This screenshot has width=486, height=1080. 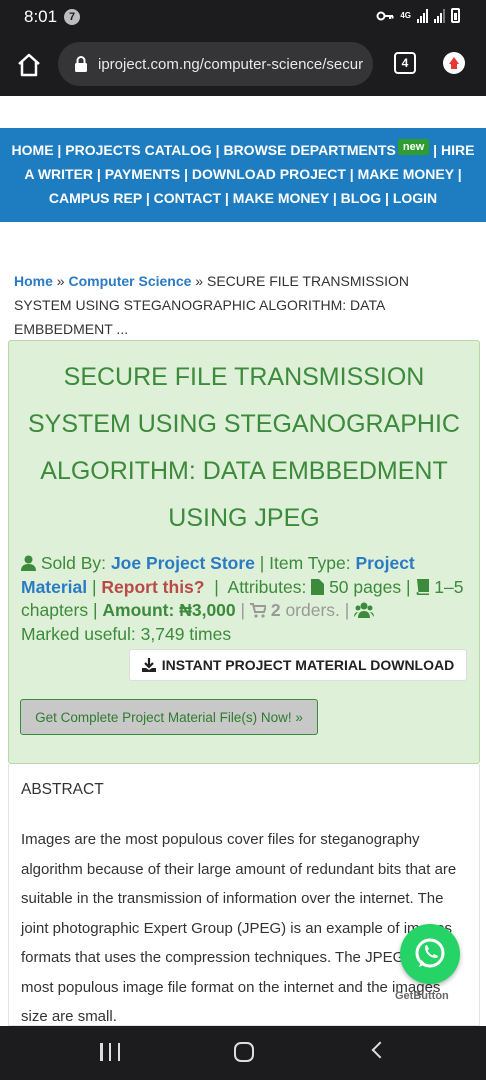 I want to click on pages-count: 50 pages, so click(x=365, y=586).